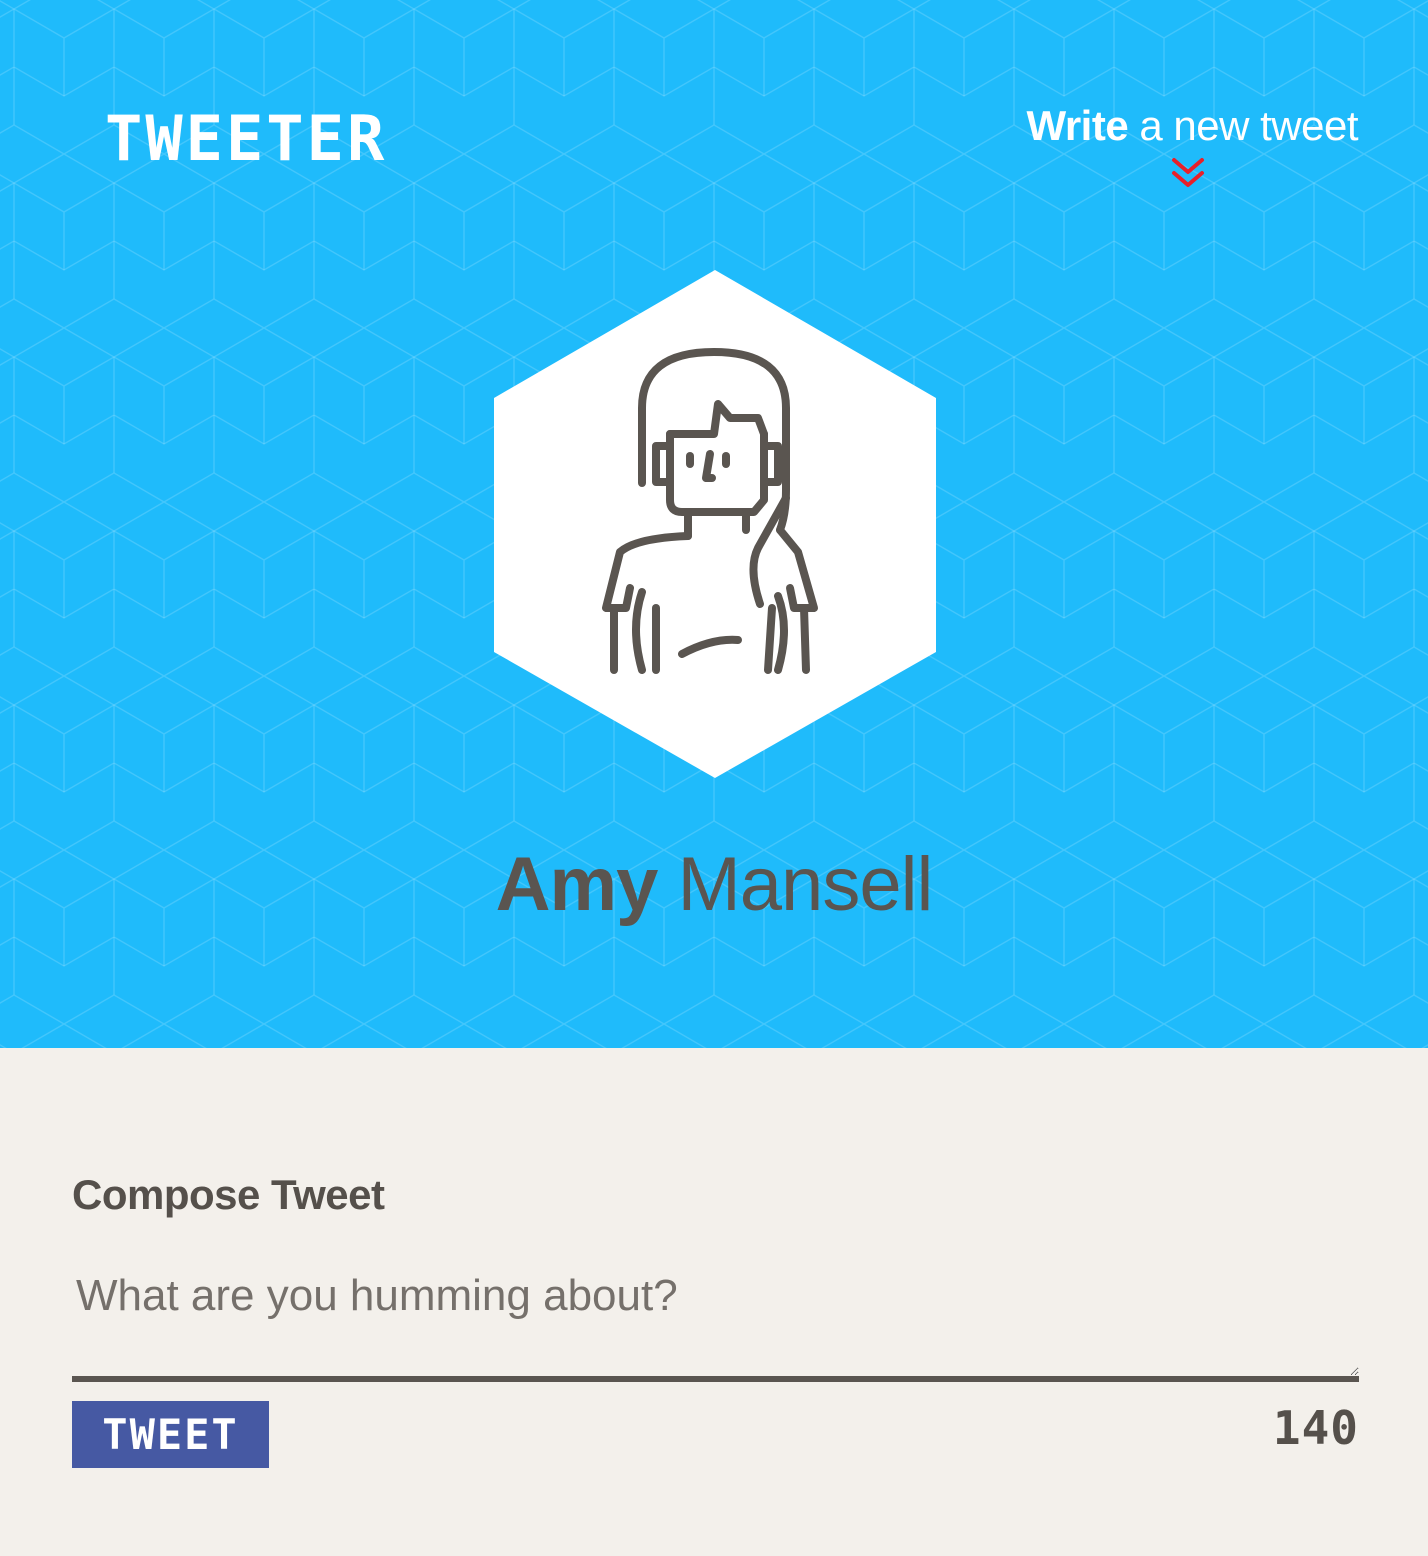  Describe the element at coordinates (170, 1434) in the screenshot. I see `tweet-submit-button: TWEET` at that location.